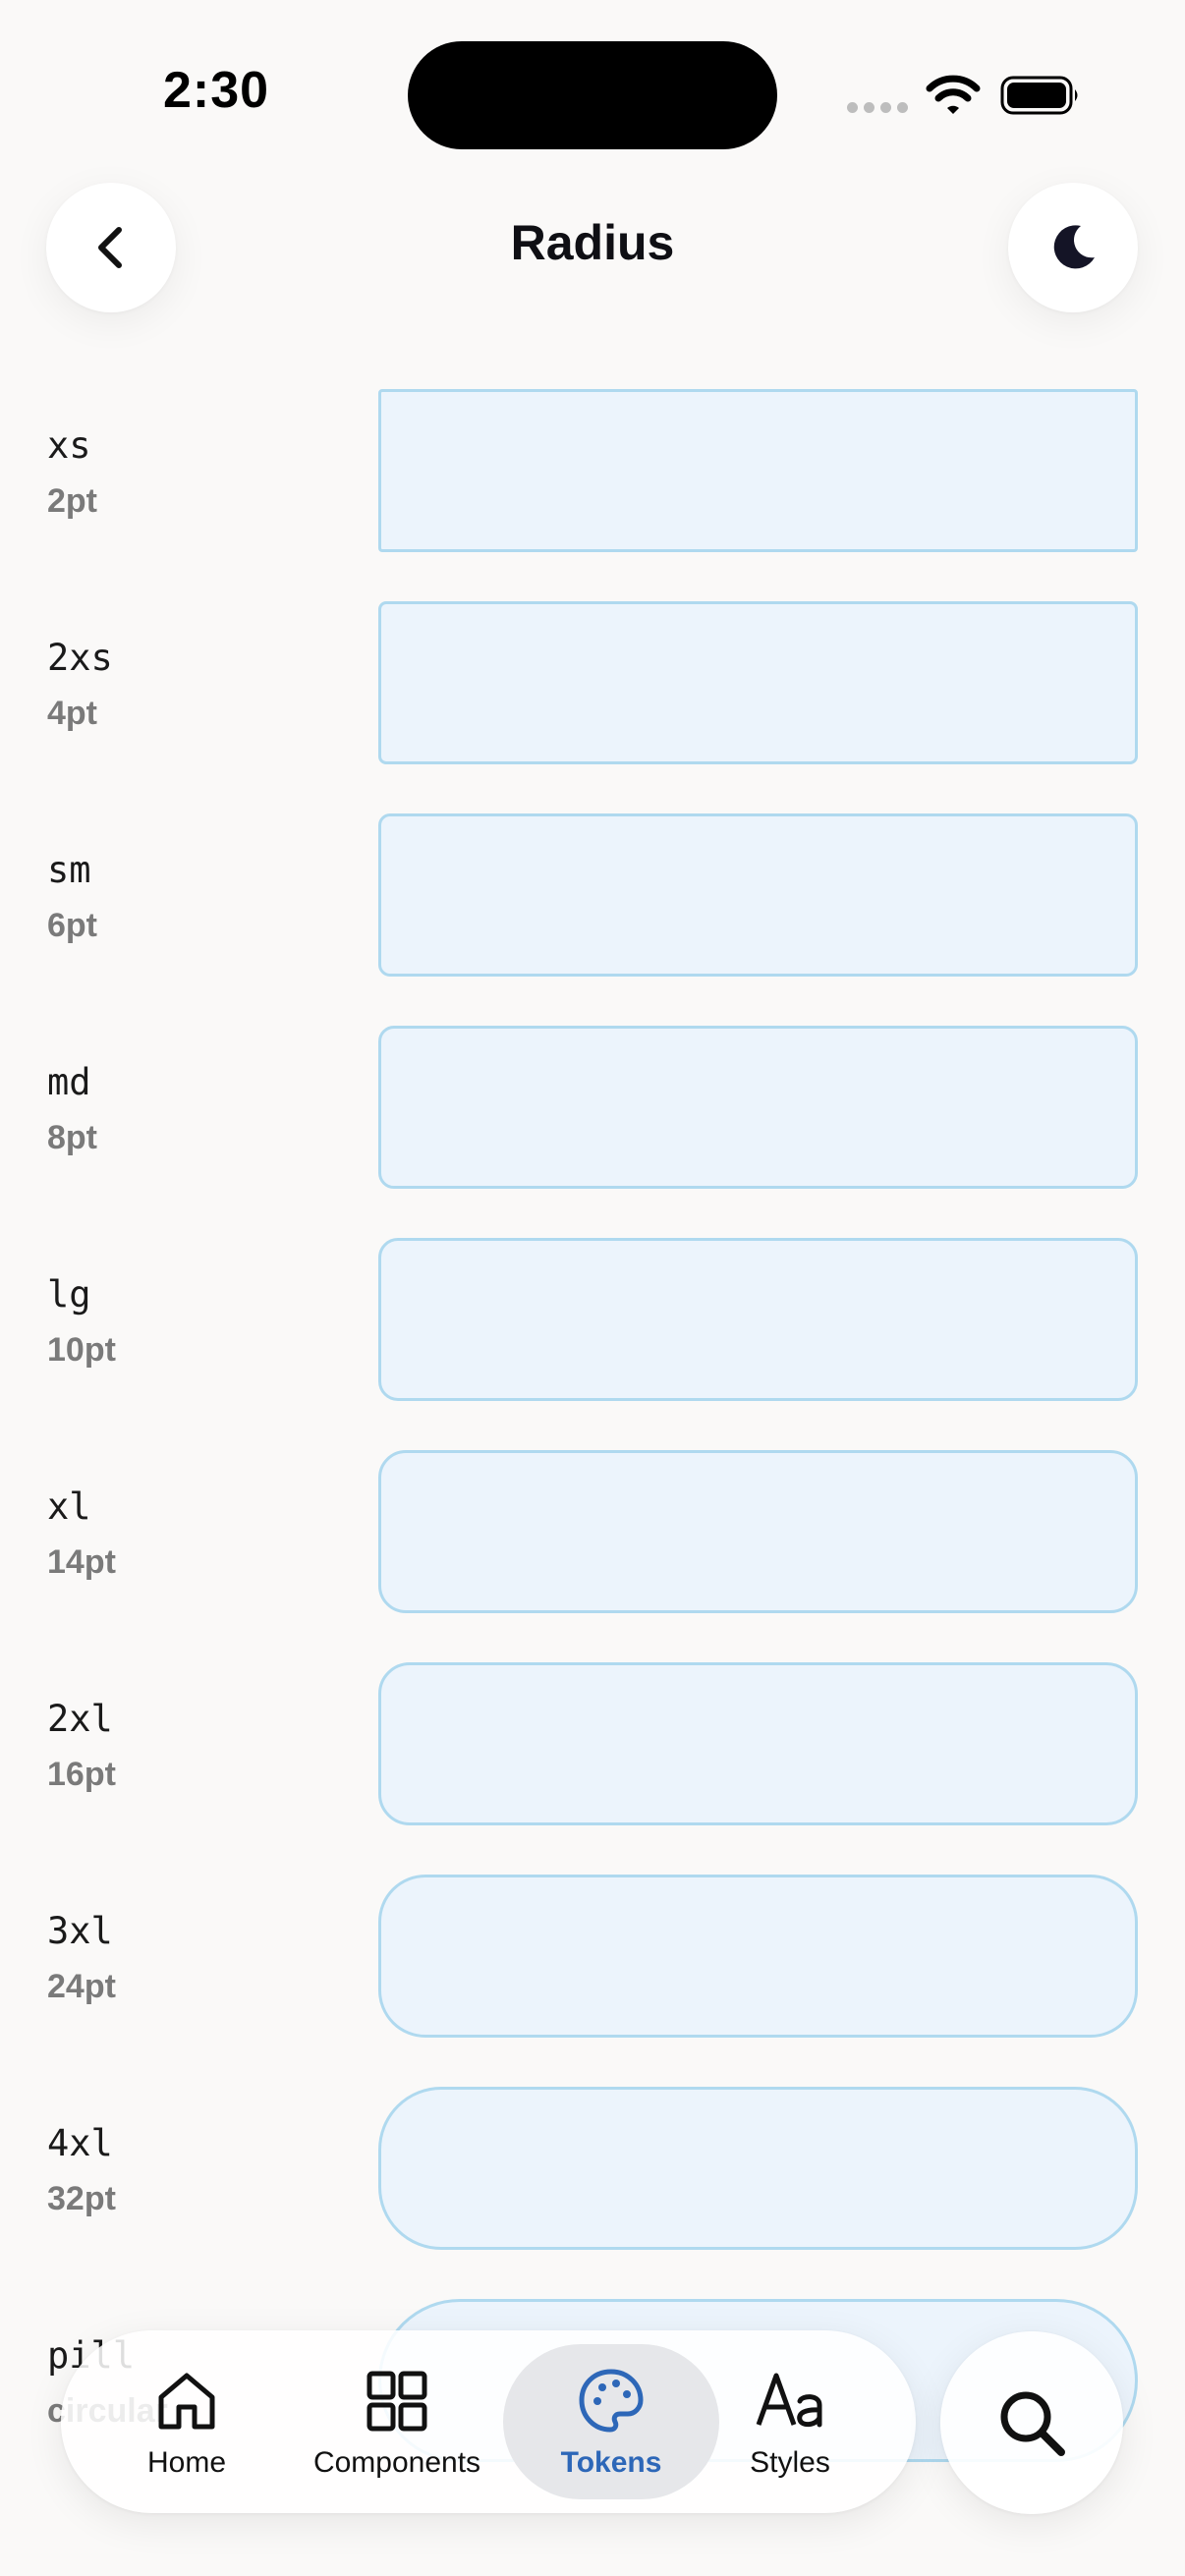 Image resolution: width=1185 pixels, height=2576 pixels. What do you see at coordinates (82, 2198) in the screenshot?
I see `token-value: 32pt` at bounding box center [82, 2198].